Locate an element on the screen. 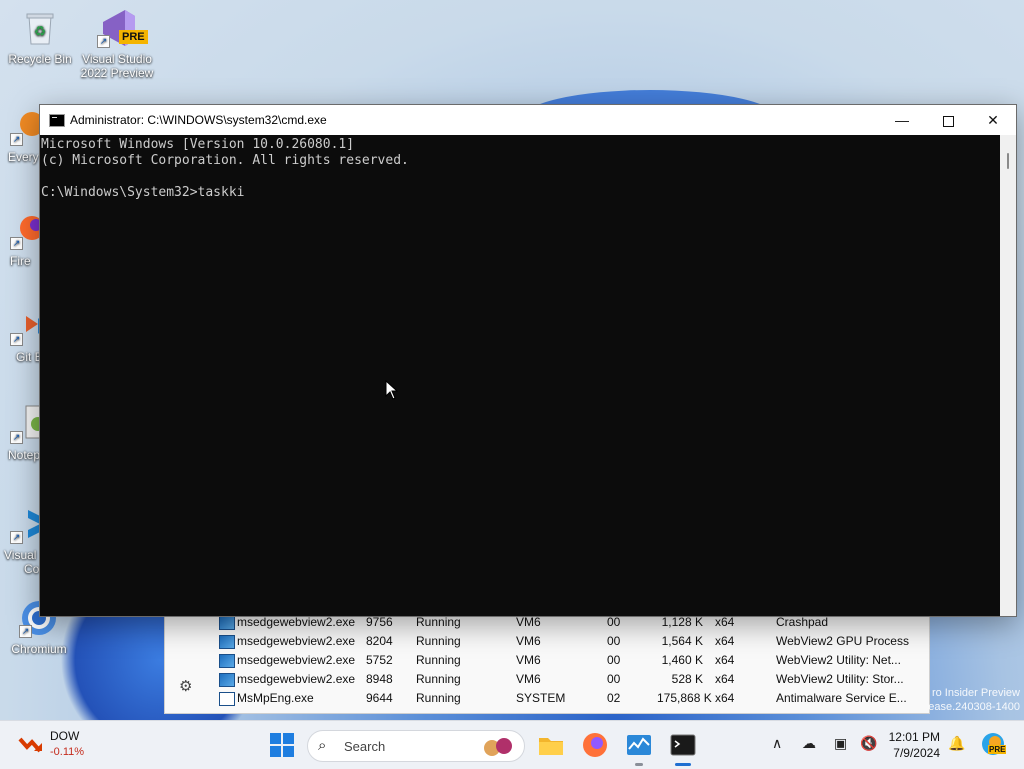 This screenshot has height=769, width=1024. firefox-taskbar-icon is located at coordinates (595, 745).